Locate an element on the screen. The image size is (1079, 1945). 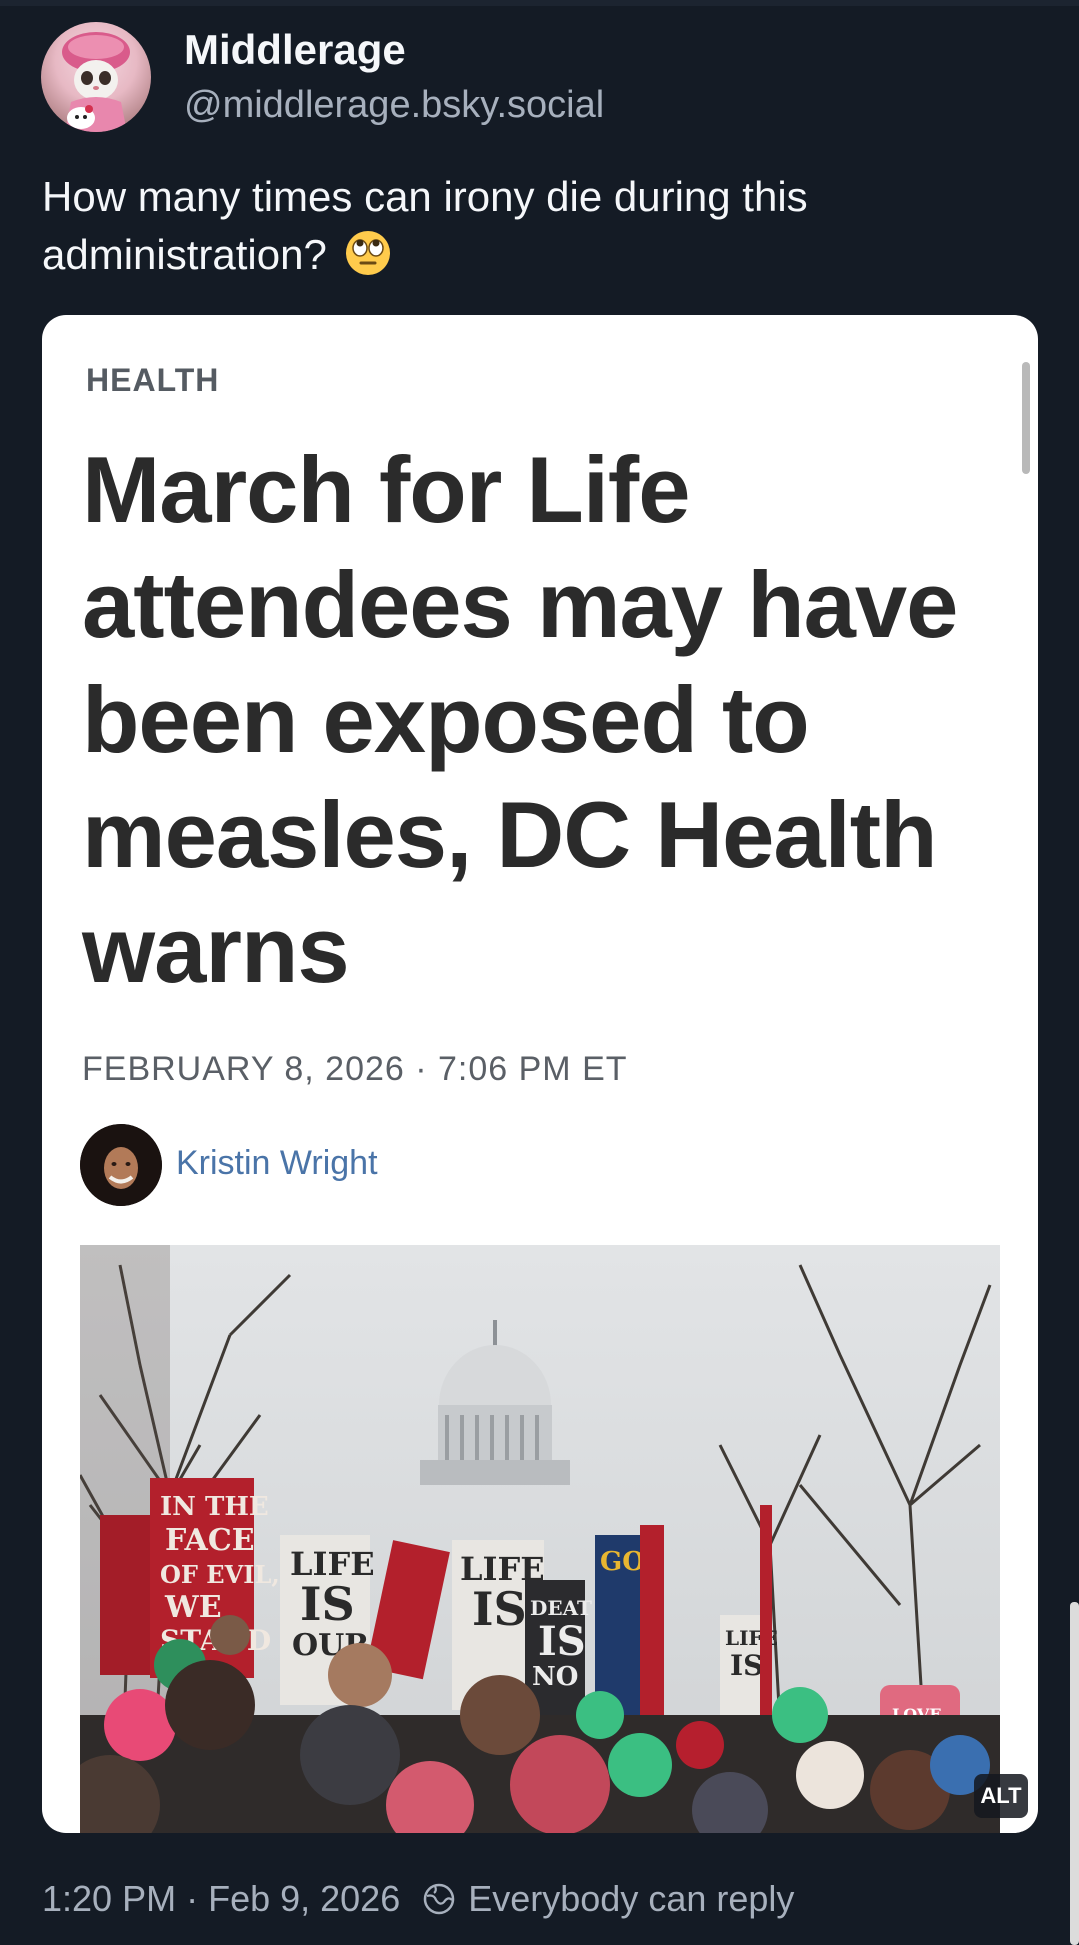
author-avatar is located at coordinates (121, 1165).